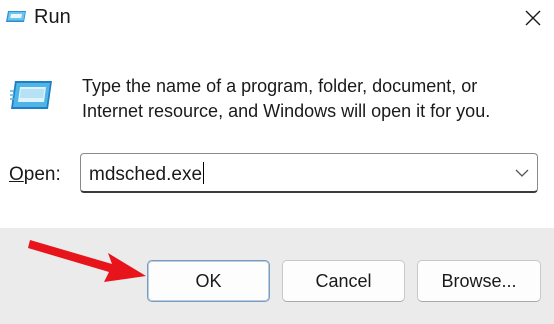  I want to click on red-arrow-icon, so click(87, 261).